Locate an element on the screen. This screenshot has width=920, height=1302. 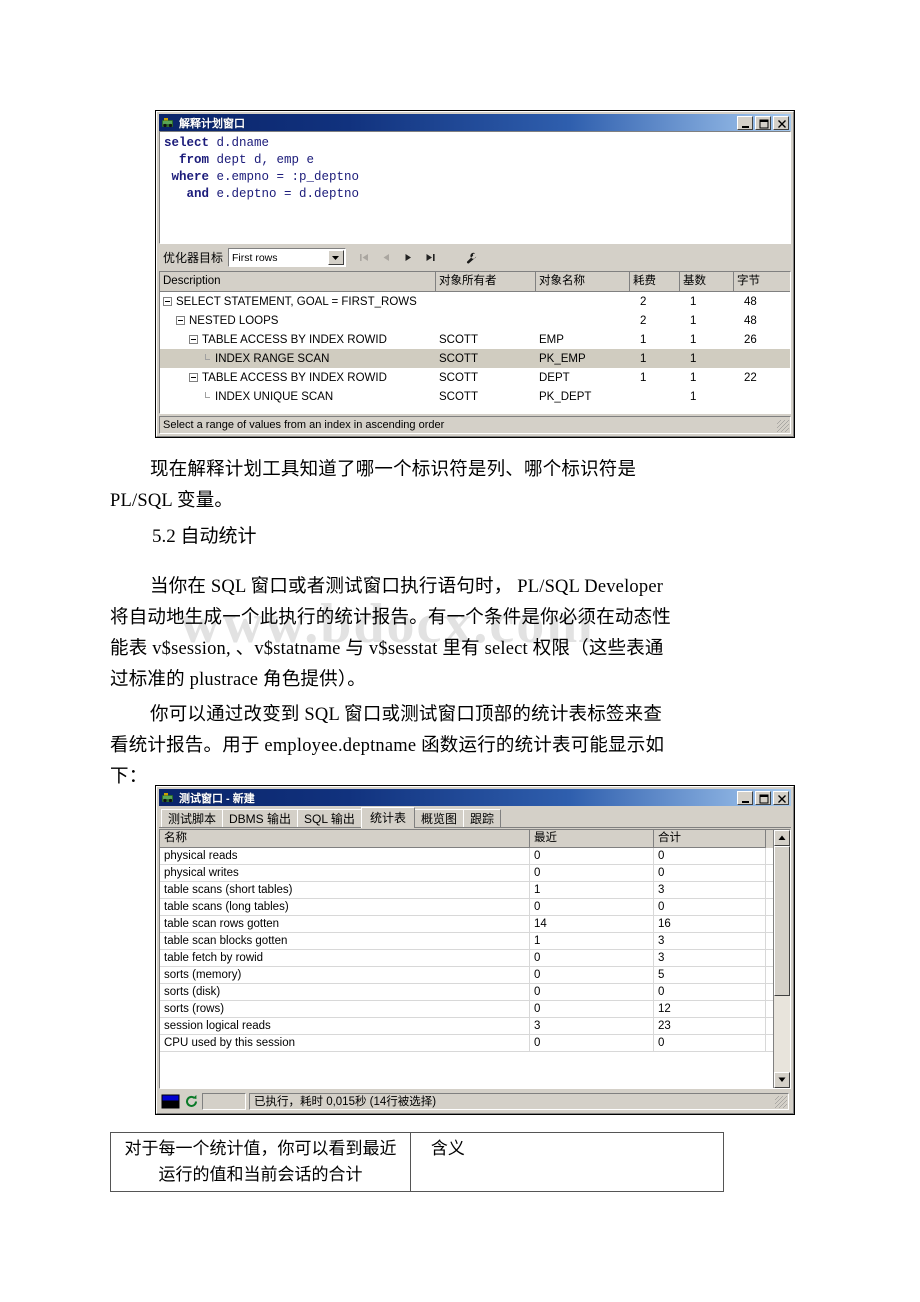
explain-plan-row: TABLE ACCESS BY INDEX ROWID SCOTT EMP 1 1 26 is located at coordinates (475, 339).